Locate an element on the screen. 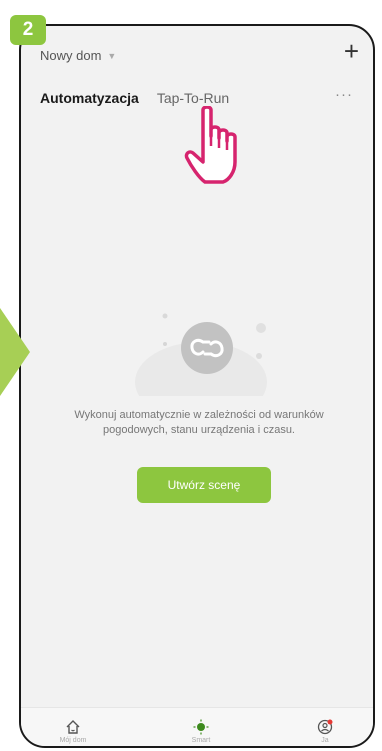 The height and width of the screenshot is (751, 382). home-selector: Nowy dom ▼ is located at coordinates (78, 55).